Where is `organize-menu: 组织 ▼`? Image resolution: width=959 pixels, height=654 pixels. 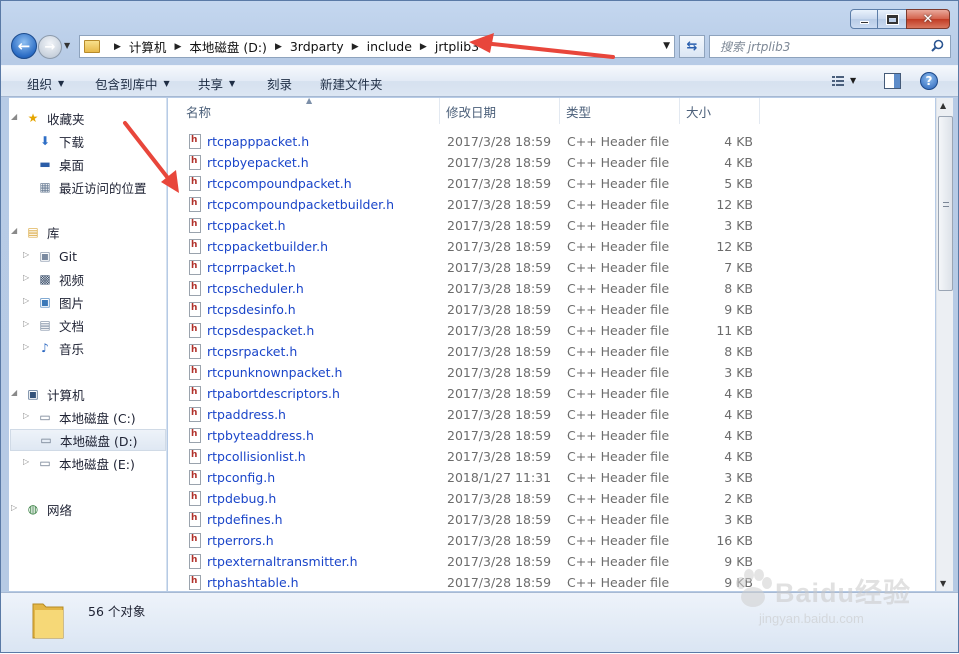
organize-menu: 组织 ▼ is located at coordinates (45, 83).